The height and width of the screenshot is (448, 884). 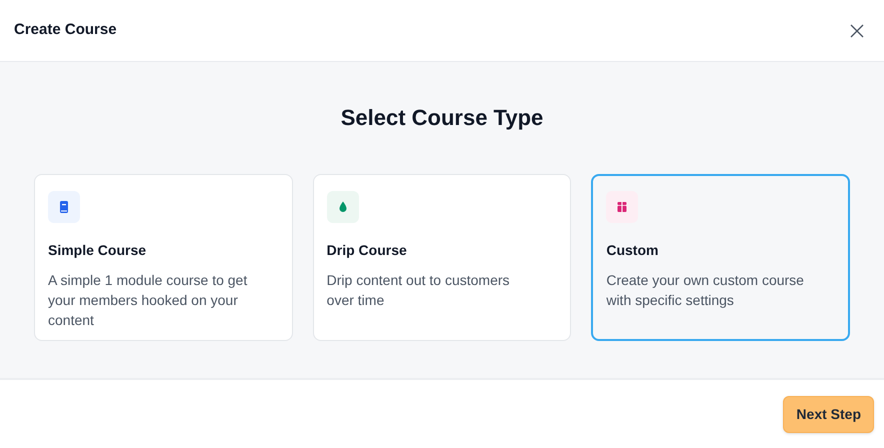 I want to click on card-title: Simple Course, so click(x=98, y=250).